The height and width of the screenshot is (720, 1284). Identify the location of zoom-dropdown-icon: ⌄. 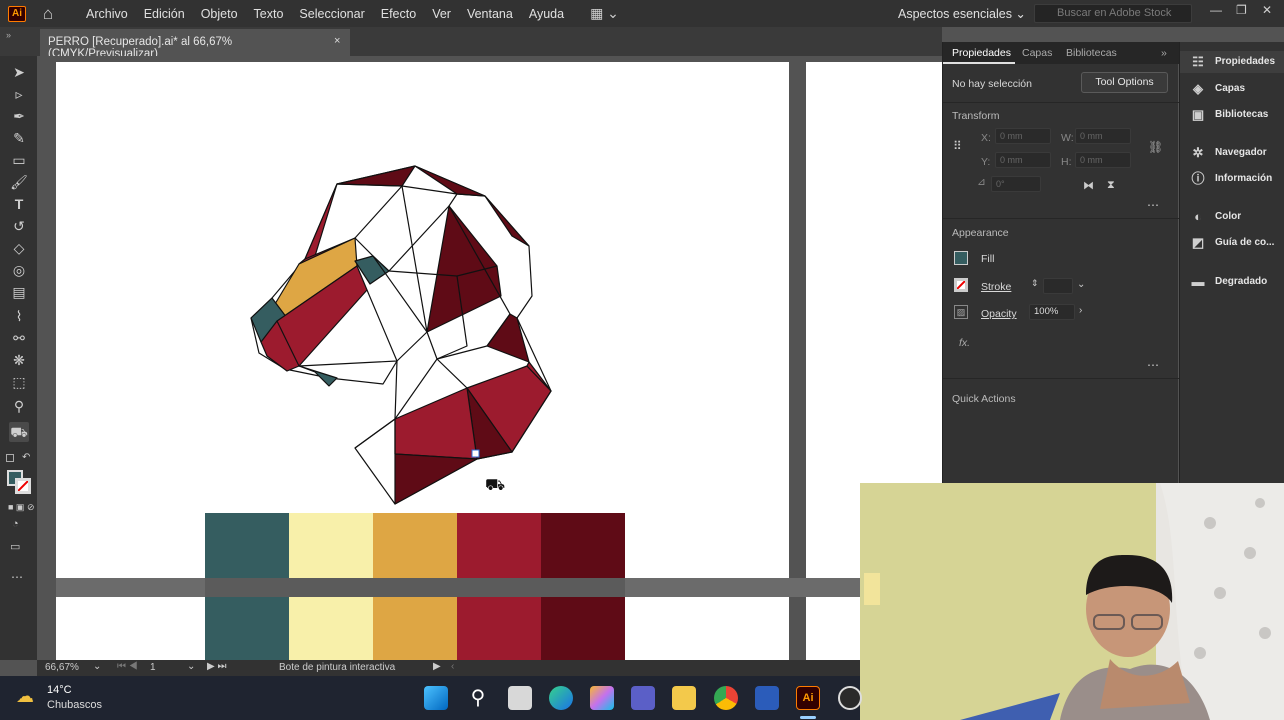
(97, 666).